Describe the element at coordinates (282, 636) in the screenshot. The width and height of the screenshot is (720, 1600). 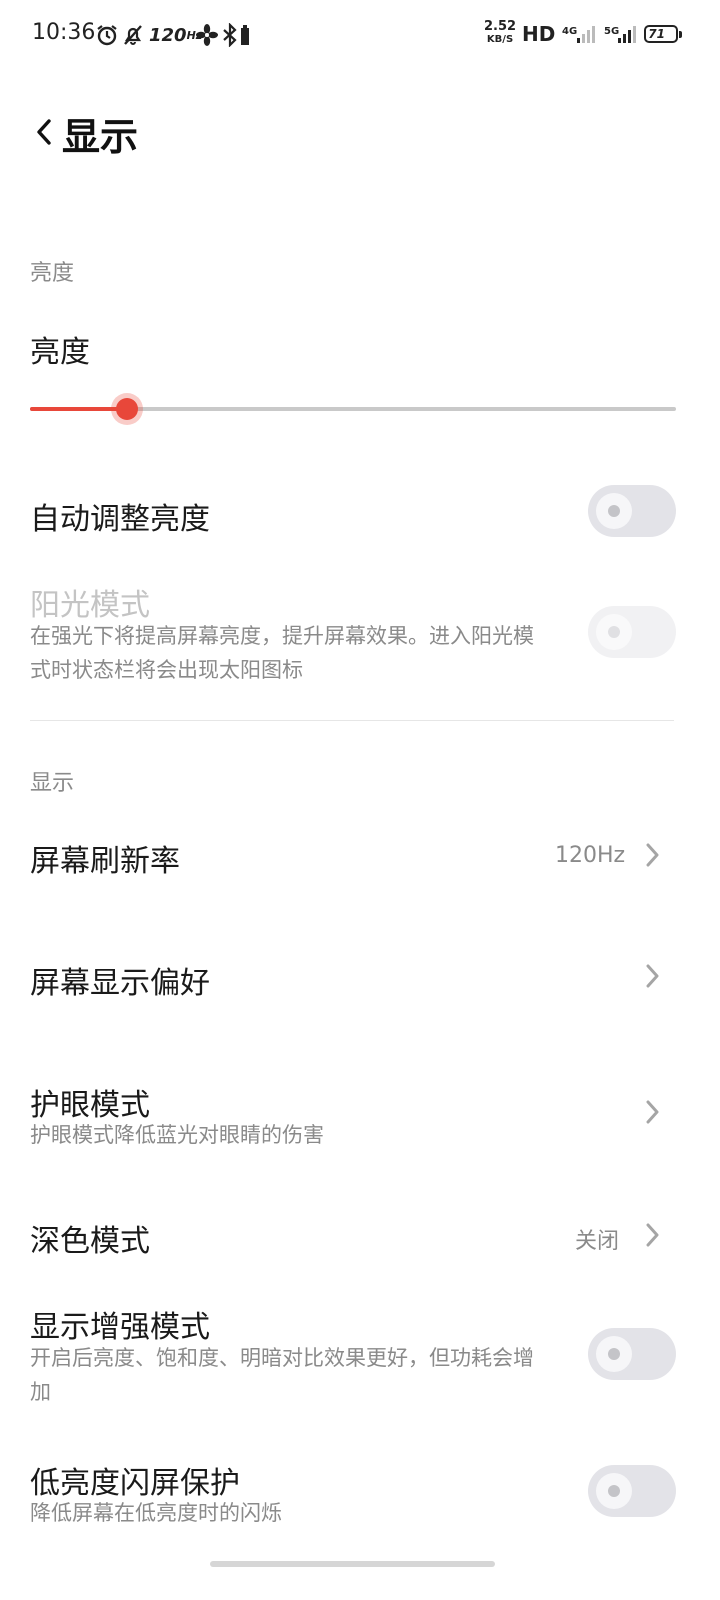
I see `sunlight-mode-subtitle-line1: 在强光下将提高屏幕亮度，提升屏幕效果。进入阳光模` at that location.